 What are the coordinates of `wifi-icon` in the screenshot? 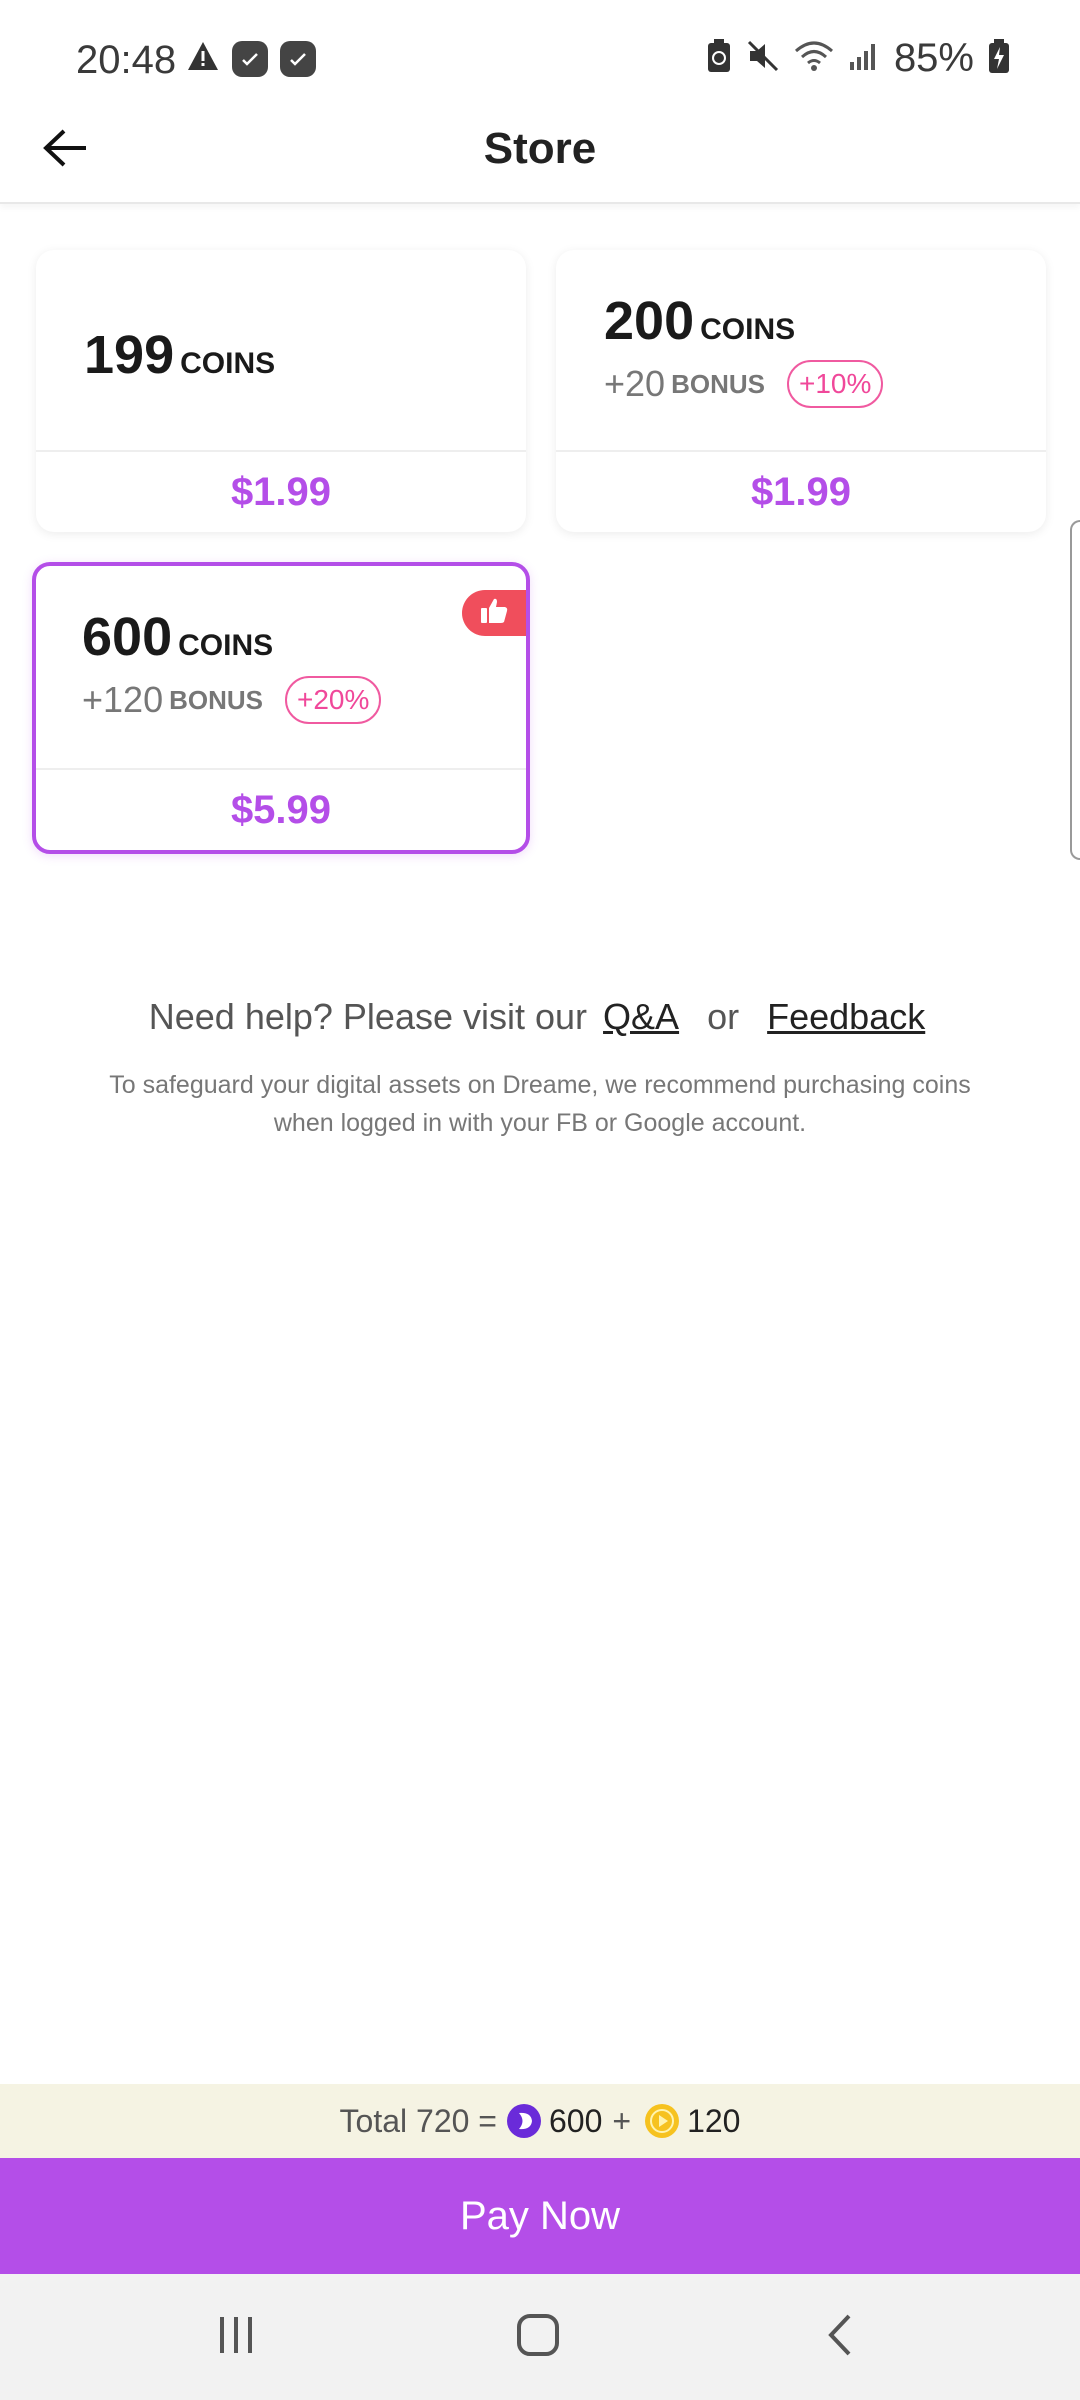 It's located at (814, 58).